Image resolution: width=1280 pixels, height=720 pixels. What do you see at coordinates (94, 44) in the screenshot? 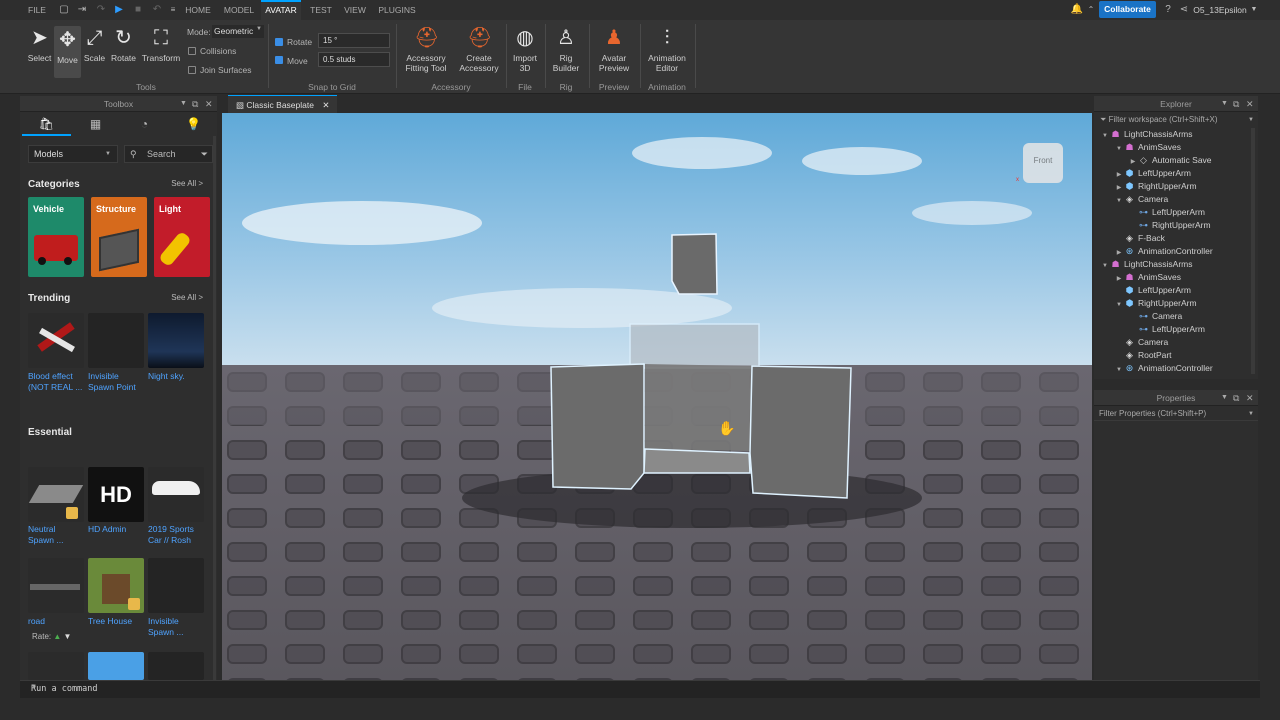
I see `scale-tool: ⤢ Scale` at bounding box center [94, 44].